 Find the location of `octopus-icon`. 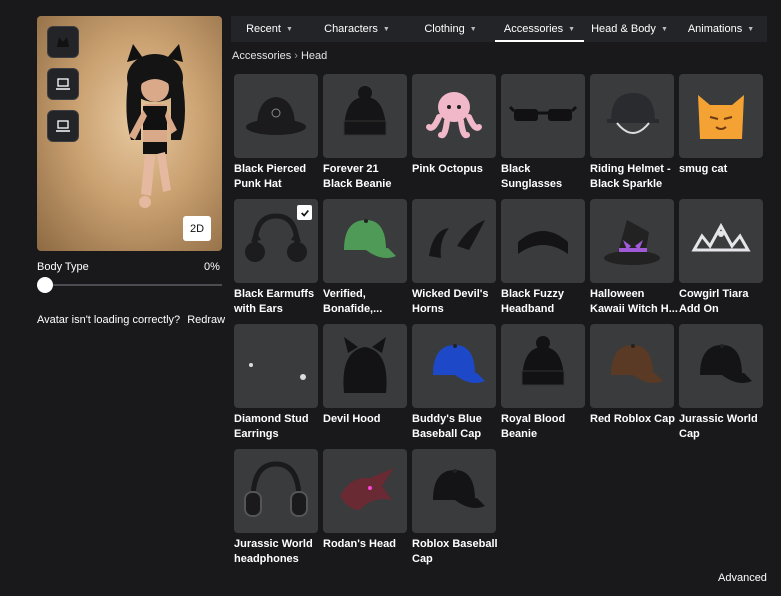

octopus-icon is located at coordinates (454, 115).